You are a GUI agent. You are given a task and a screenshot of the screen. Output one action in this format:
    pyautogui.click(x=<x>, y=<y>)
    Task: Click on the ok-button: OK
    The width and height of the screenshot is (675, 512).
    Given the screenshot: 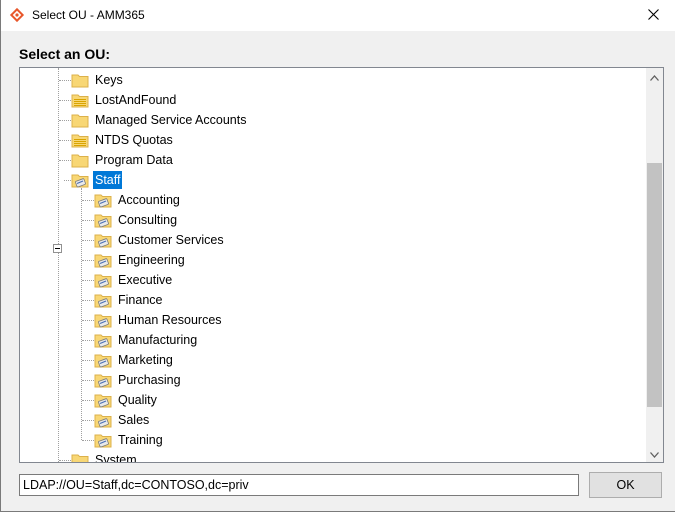 What is the action you would take?
    pyautogui.click(x=625, y=485)
    